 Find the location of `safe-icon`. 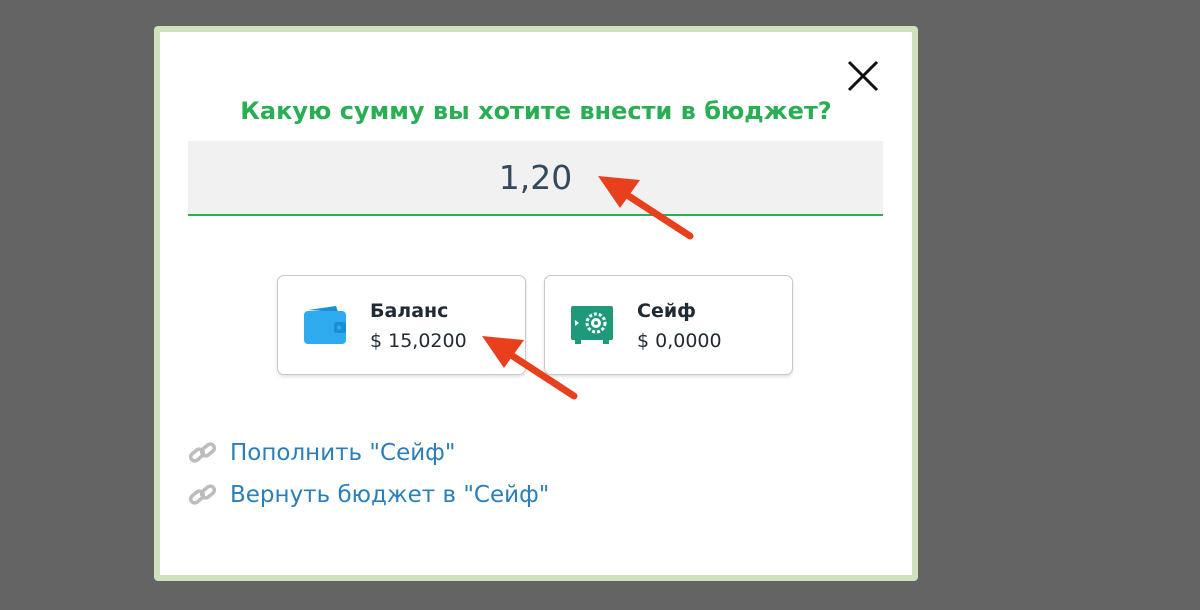

safe-icon is located at coordinates (592, 325).